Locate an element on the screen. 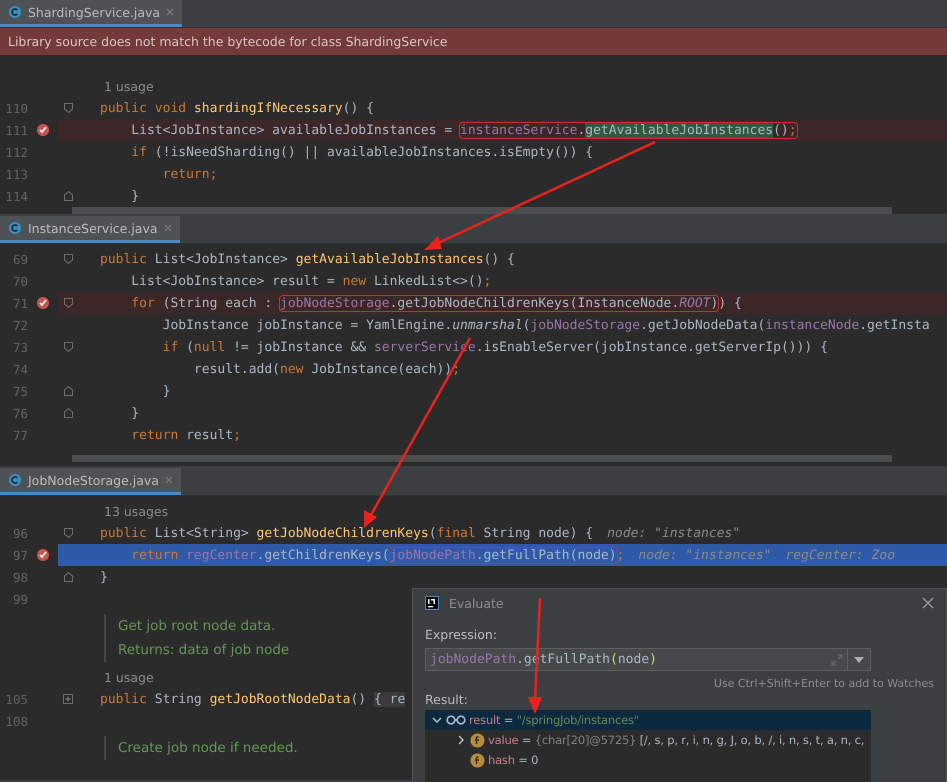 This screenshot has height=782, width=947. caret-icon is located at coordinates (859, 659).